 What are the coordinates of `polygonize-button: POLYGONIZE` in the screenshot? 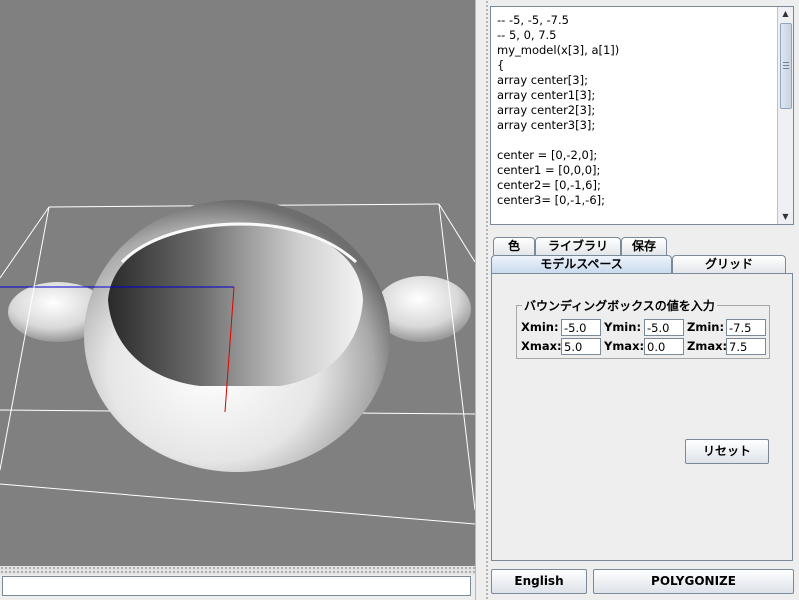 It's located at (693, 581).